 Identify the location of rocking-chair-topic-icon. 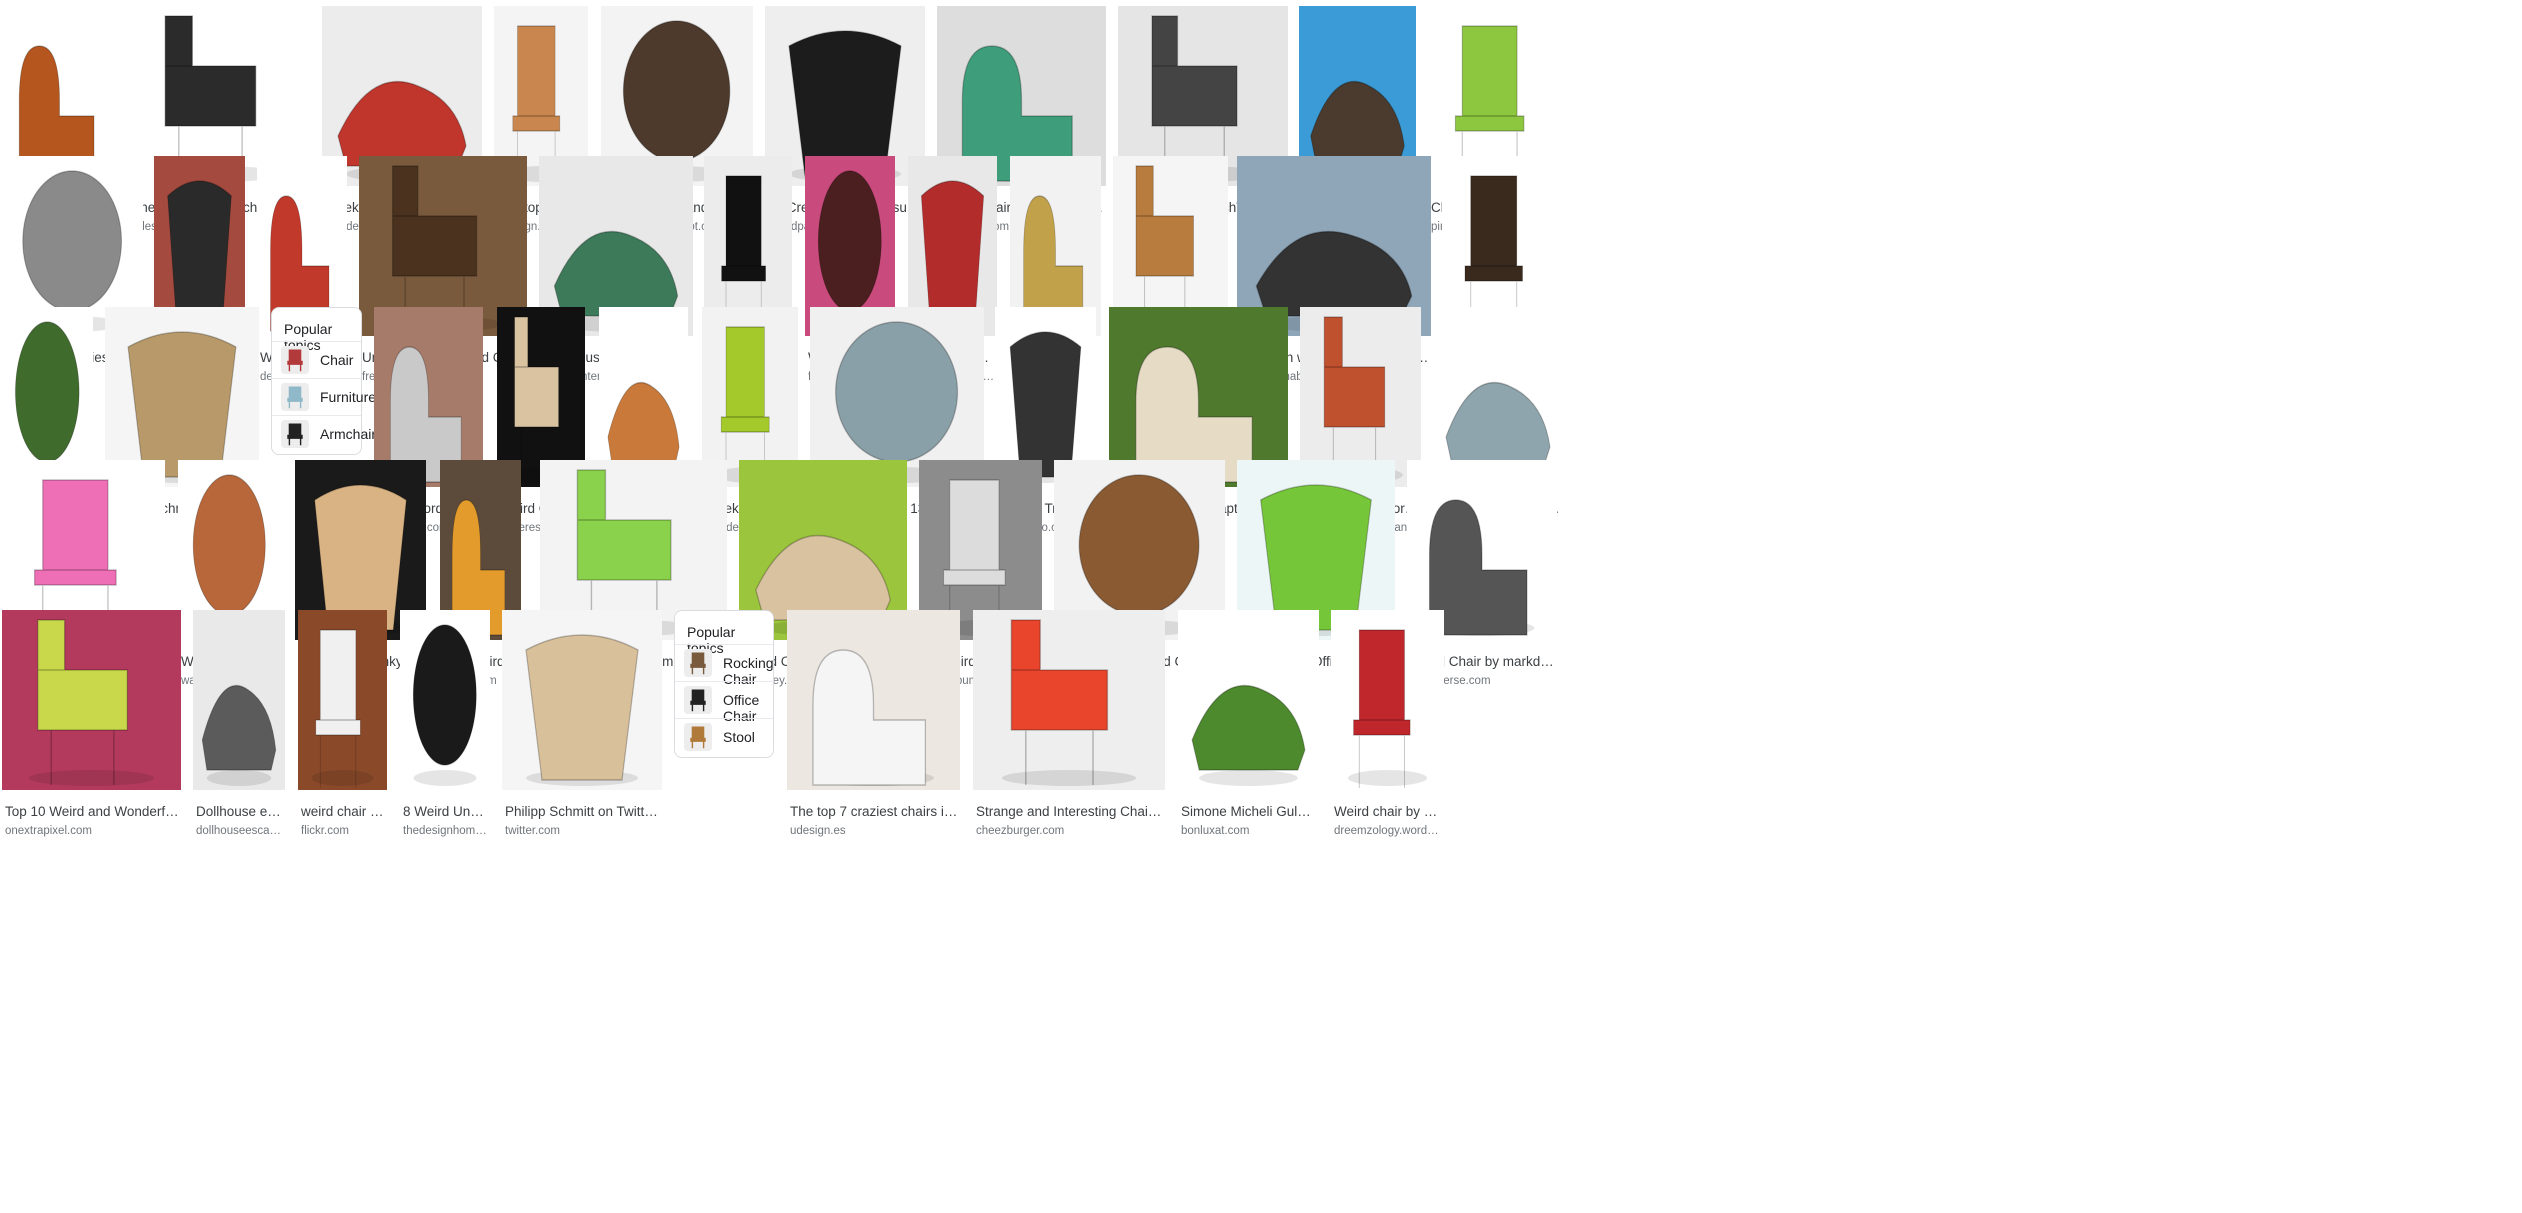
(698, 663).